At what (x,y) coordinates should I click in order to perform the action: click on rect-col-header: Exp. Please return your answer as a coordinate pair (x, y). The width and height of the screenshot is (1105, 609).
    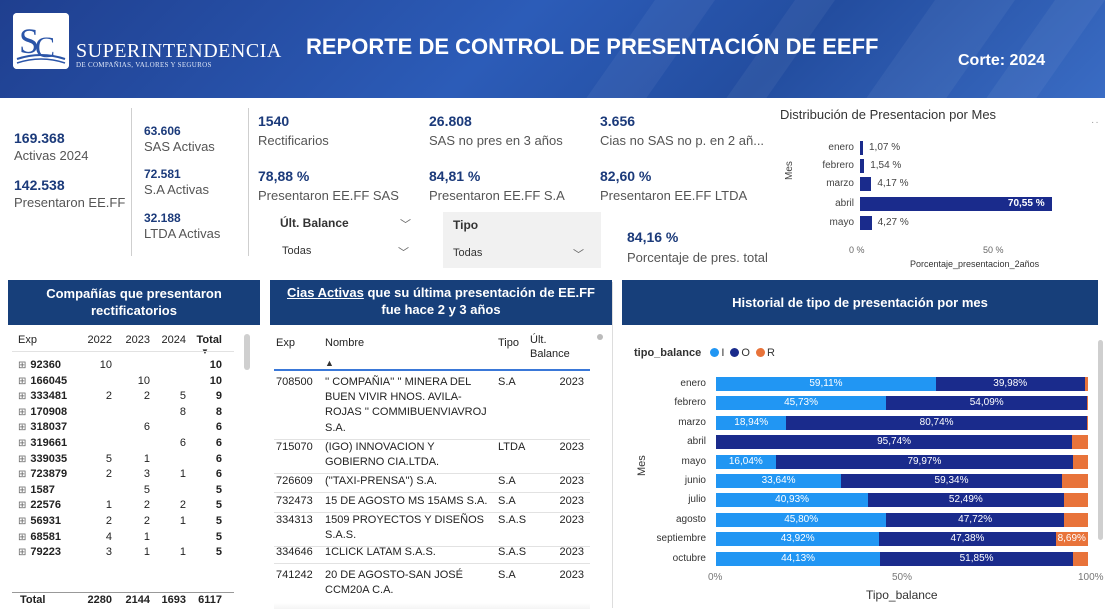
    Looking at the image, I should click on (48, 340).